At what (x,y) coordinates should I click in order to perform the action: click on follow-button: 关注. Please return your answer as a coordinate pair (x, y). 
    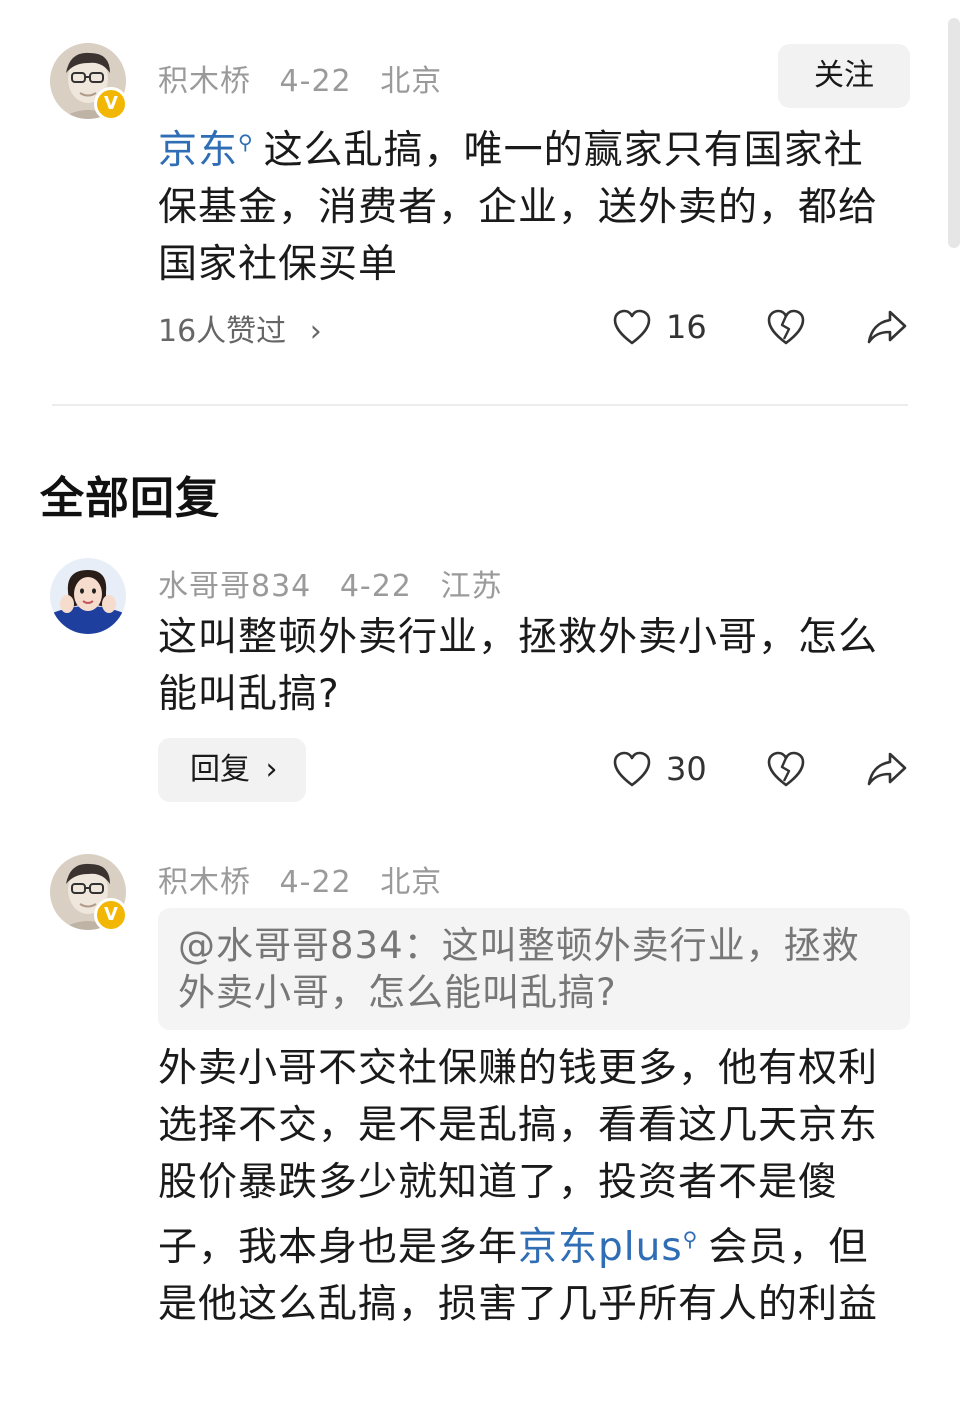
    Looking at the image, I should click on (844, 76).